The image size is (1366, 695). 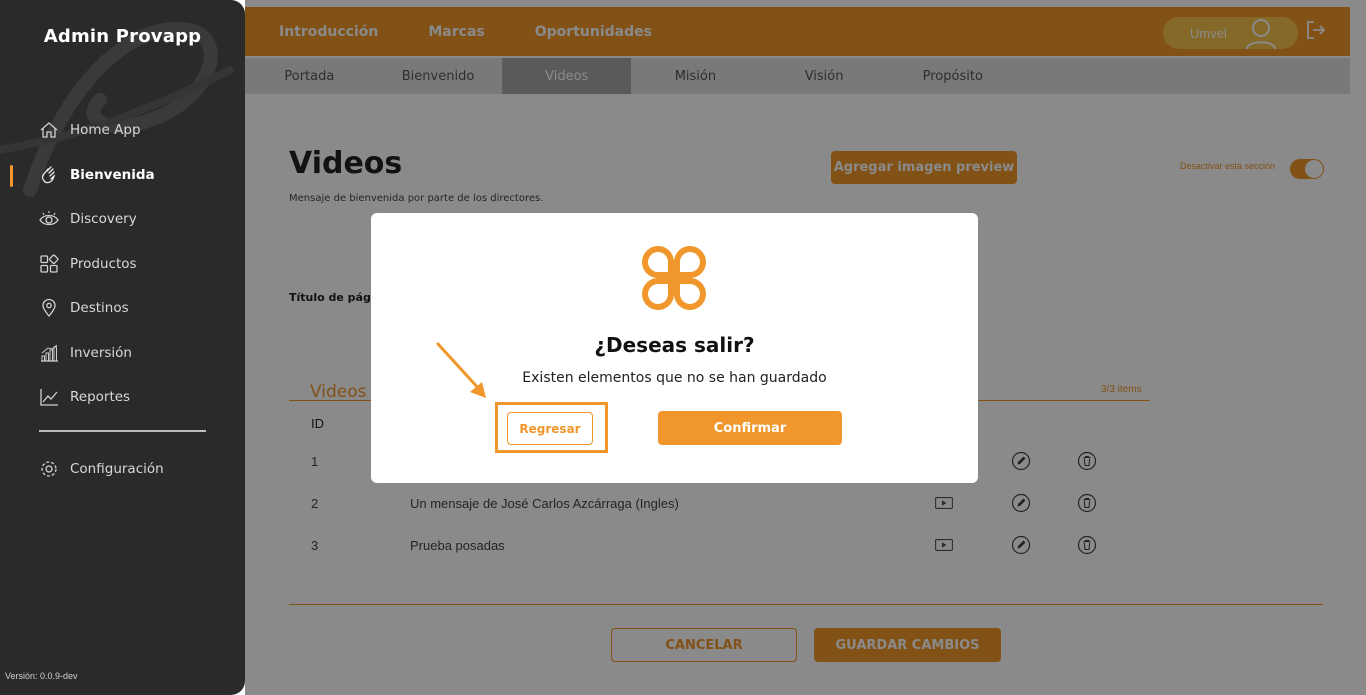 What do you see at coordinates (100, 397) in the screenshot?
I see `sidebar-item-label: Reportes` at bounding box center [100, 397].